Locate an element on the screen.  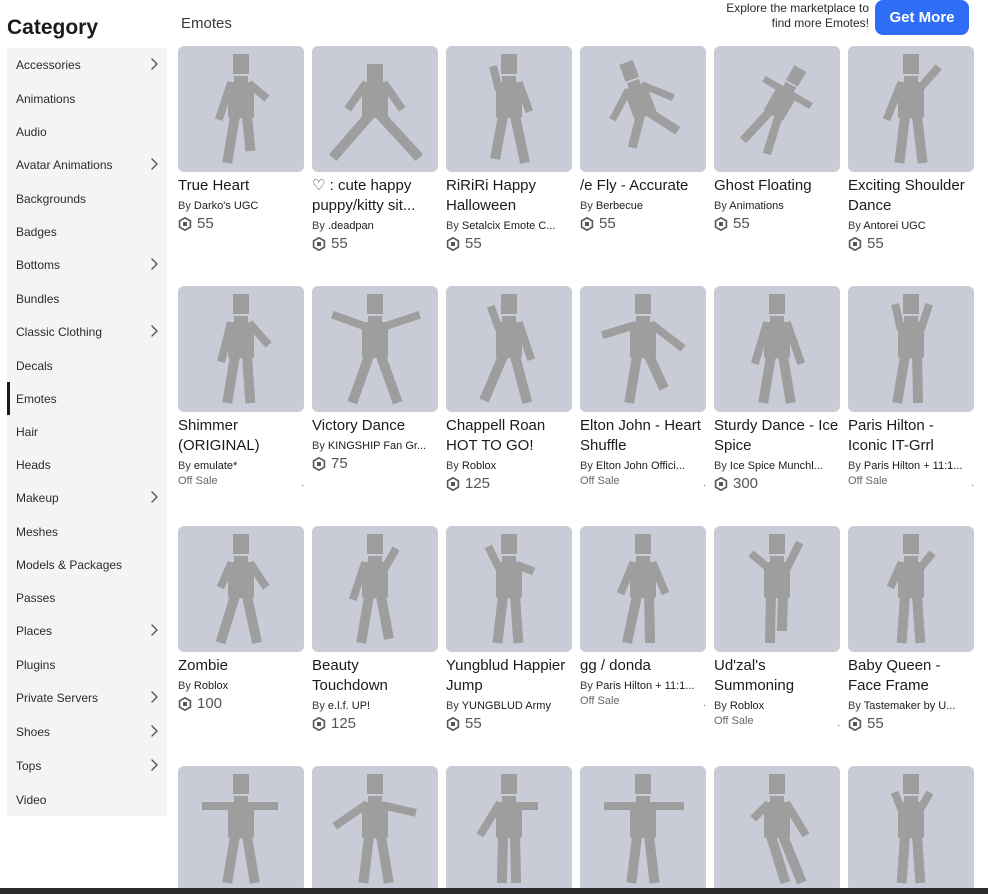
sidebar-item-video: Video is located at coordinates (87, 799).